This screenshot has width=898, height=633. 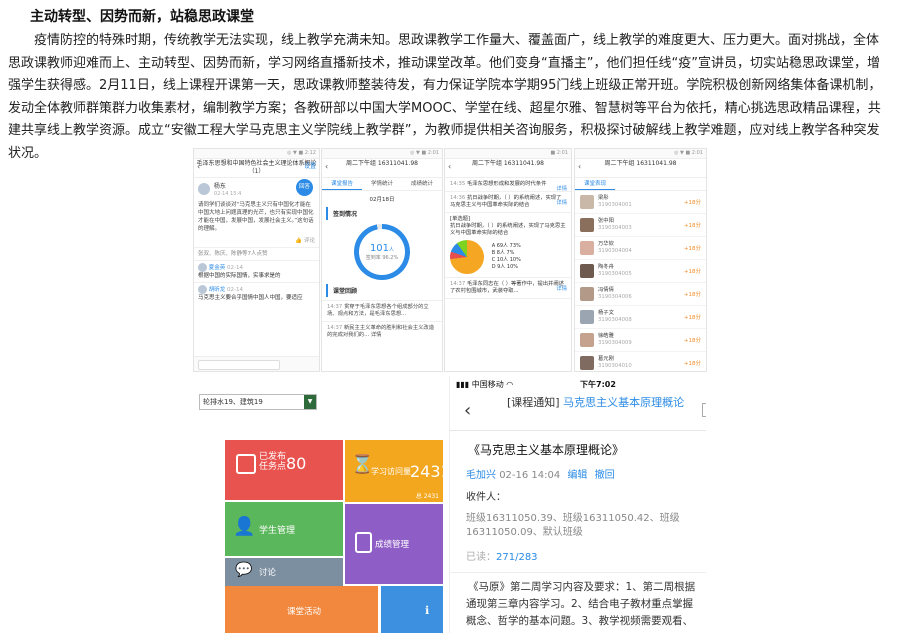 What do you see at coordinates (422, 184) in the screenshot?
I see `tab-grade-stats: 成绩统计` at bounding box center [422, 184].